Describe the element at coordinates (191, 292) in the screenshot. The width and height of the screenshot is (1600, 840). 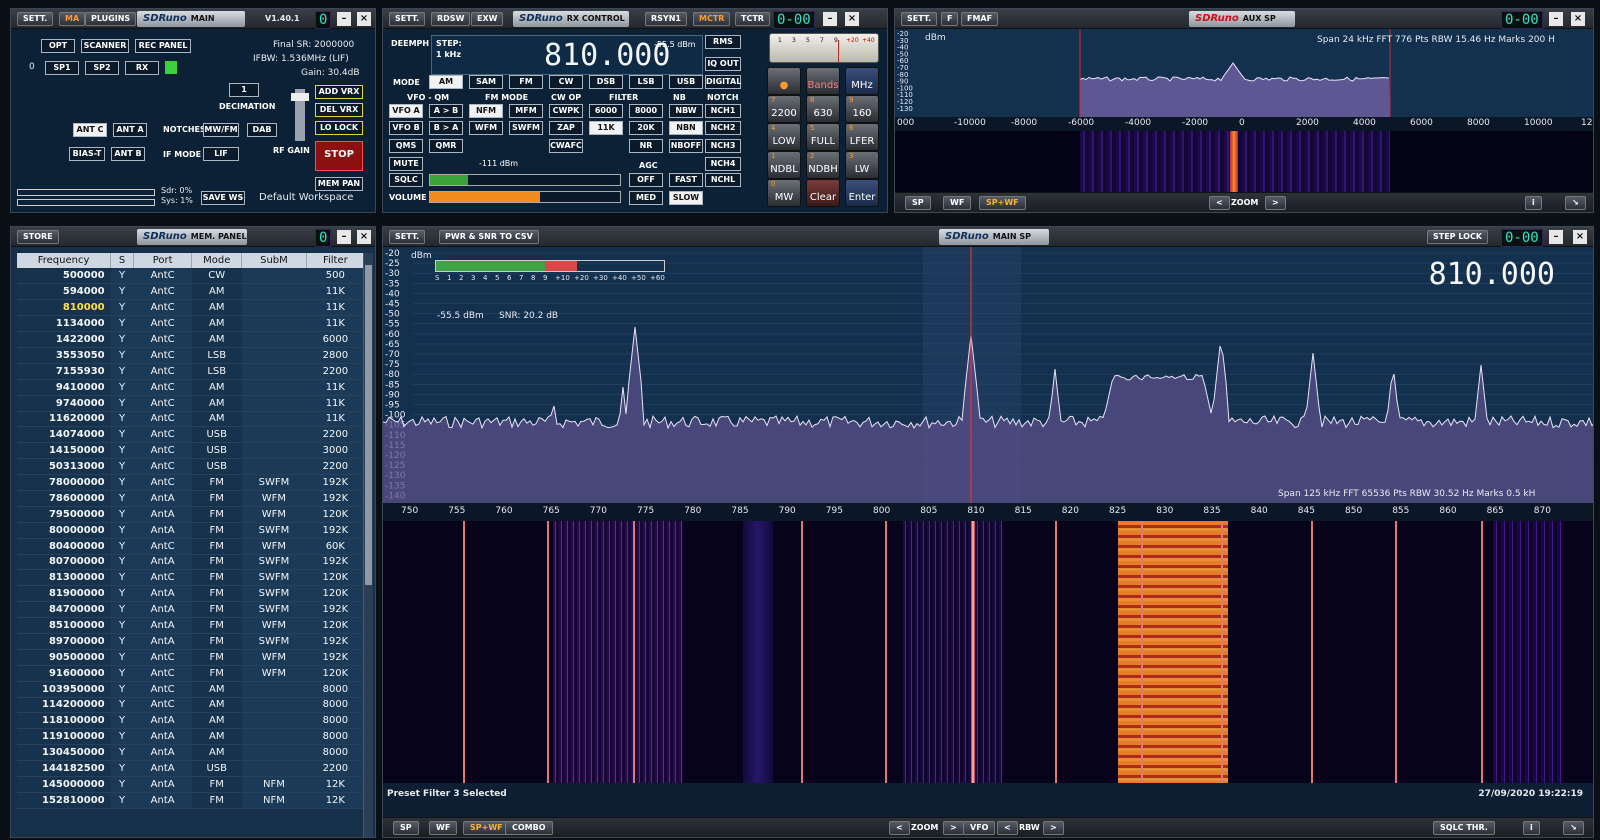
I see `memory-row: 594000 Y AntC AM 11K` at that location.